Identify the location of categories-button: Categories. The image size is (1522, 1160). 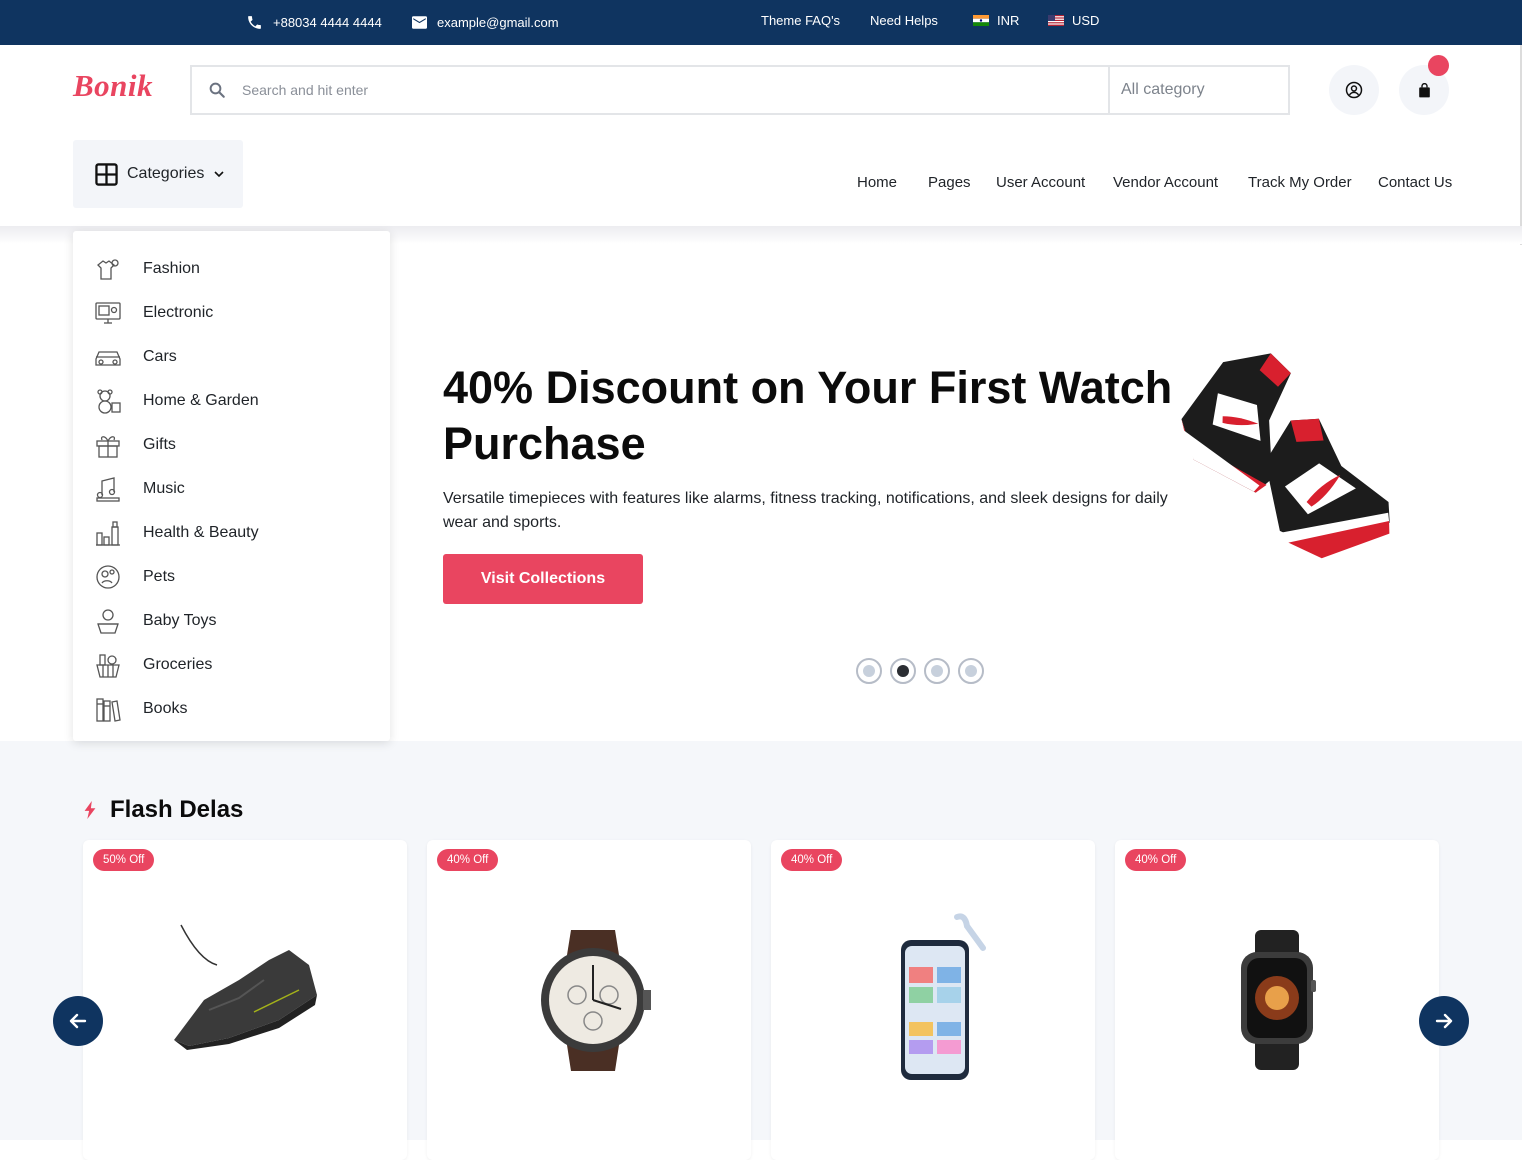
(158, 174).